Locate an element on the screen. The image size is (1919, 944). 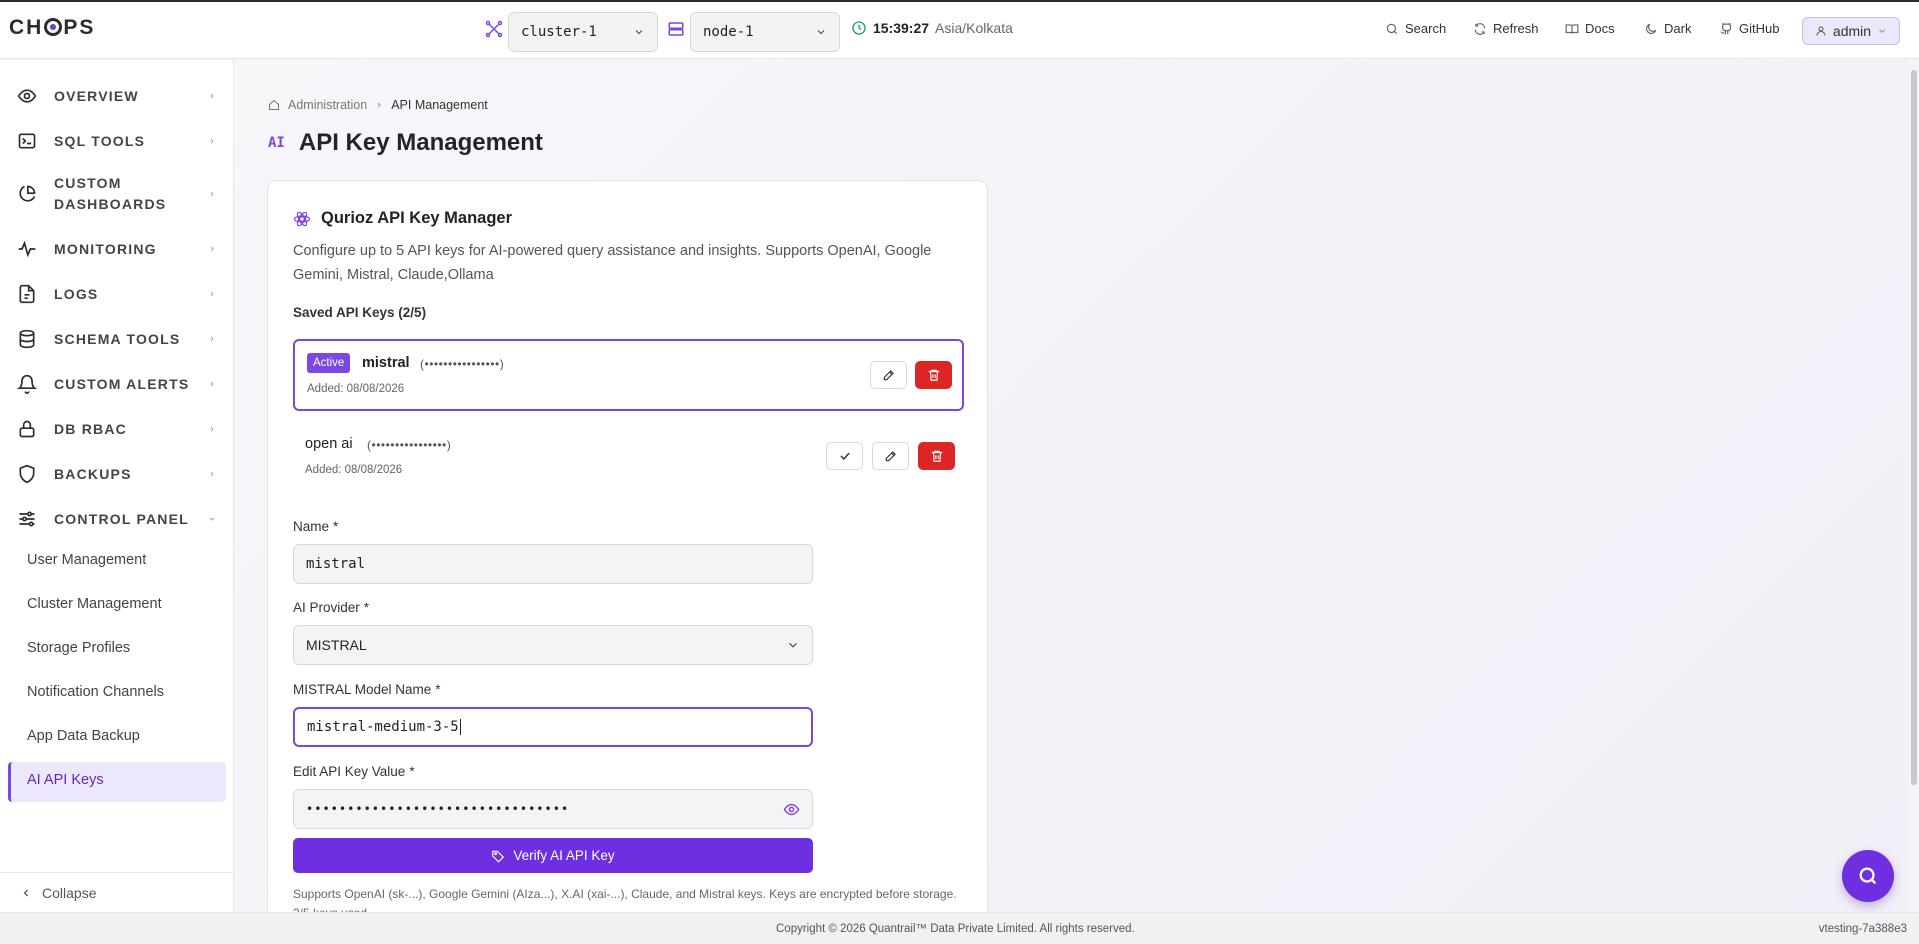
app-logo: CH PS is located at coordinates (52, 28).